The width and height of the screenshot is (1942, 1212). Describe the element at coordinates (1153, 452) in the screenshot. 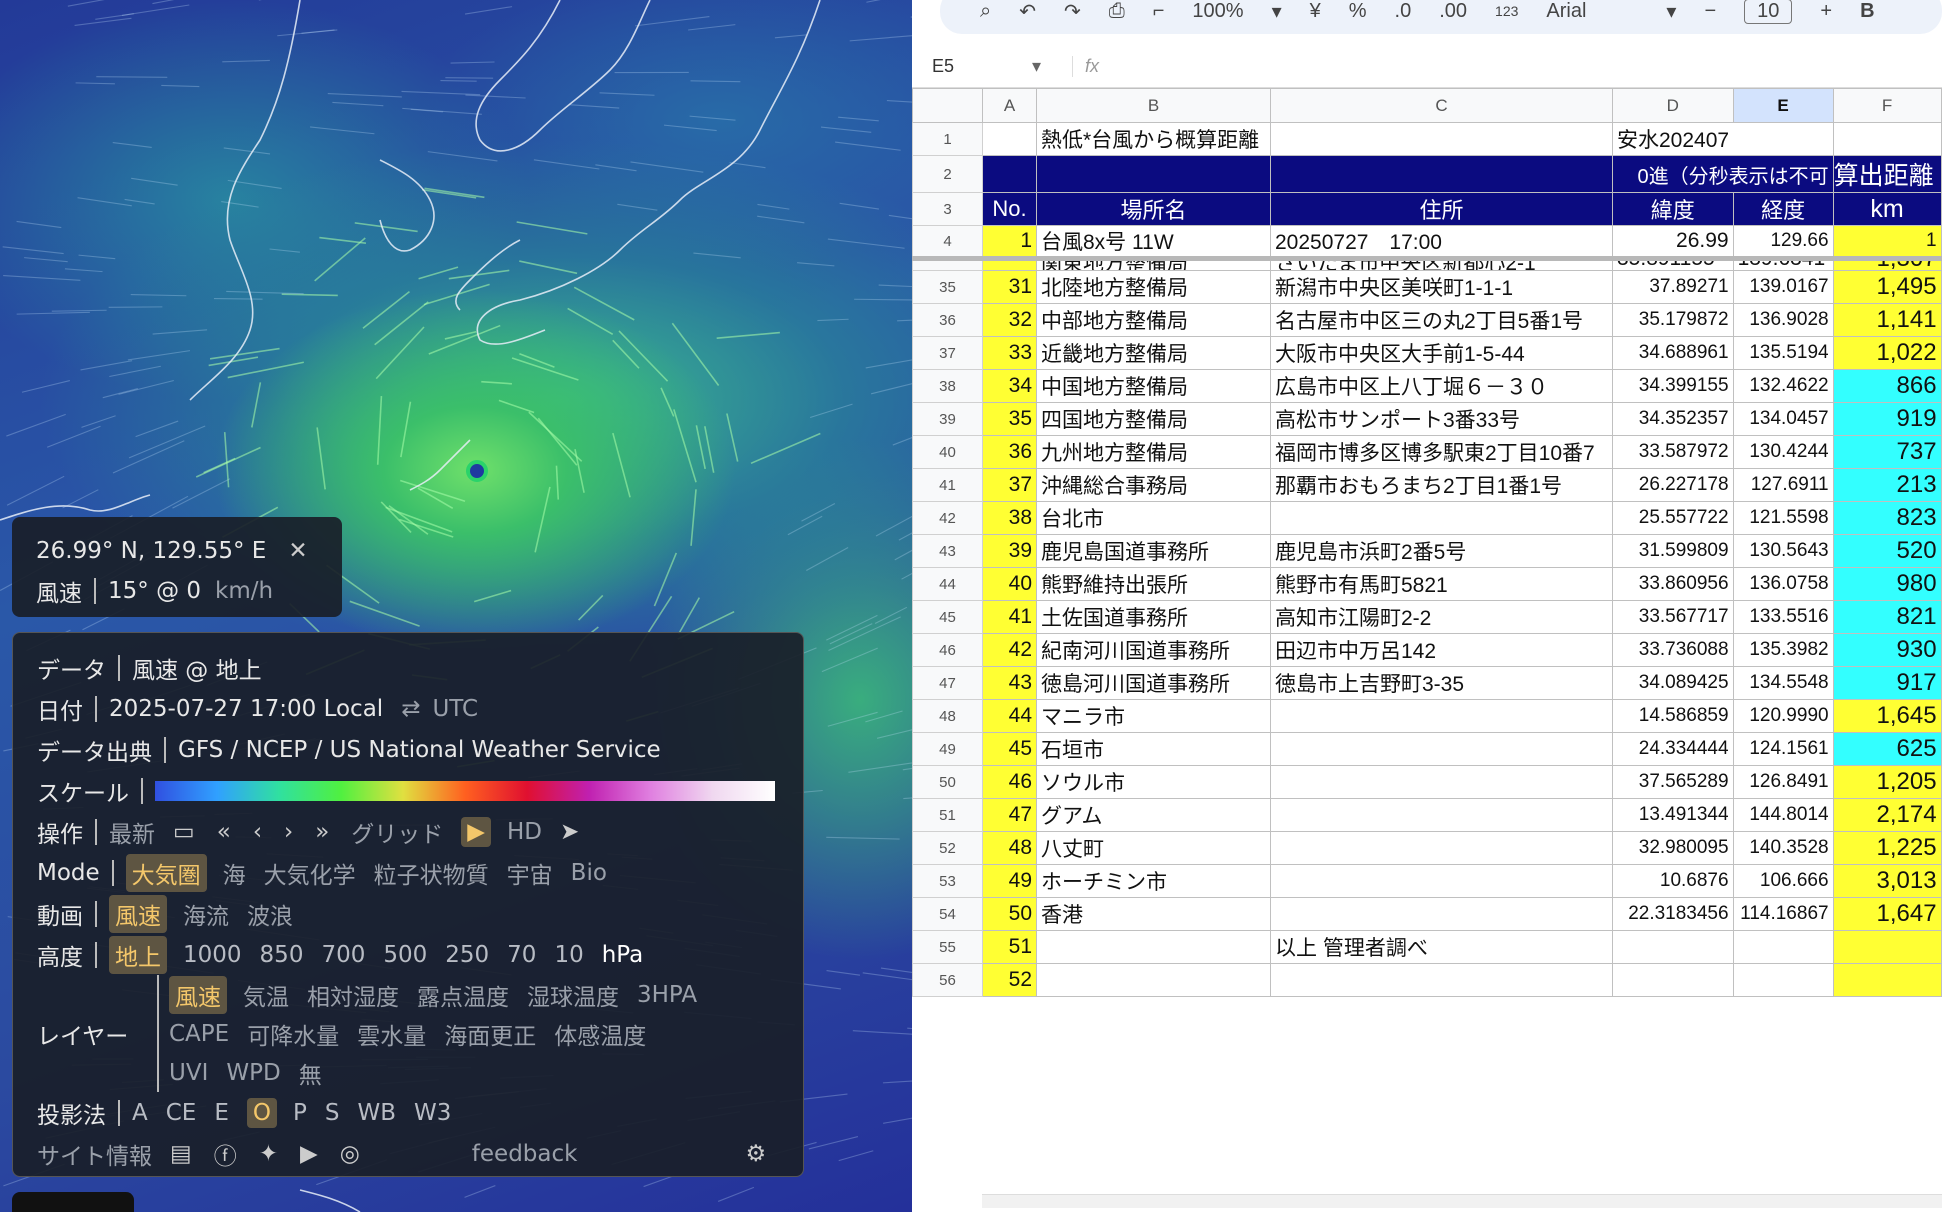

I see `cell: 九州地方整備局` at that location.